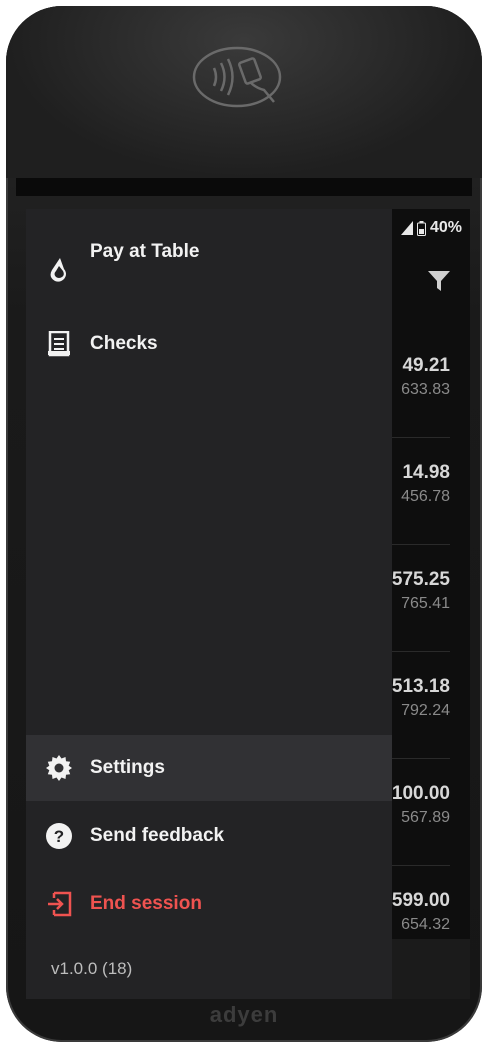  What do you see at coordinates (92, 968) in the screenshot?
I see `app-version: v1.0.0 (18)` at bounding box center [92, 968].